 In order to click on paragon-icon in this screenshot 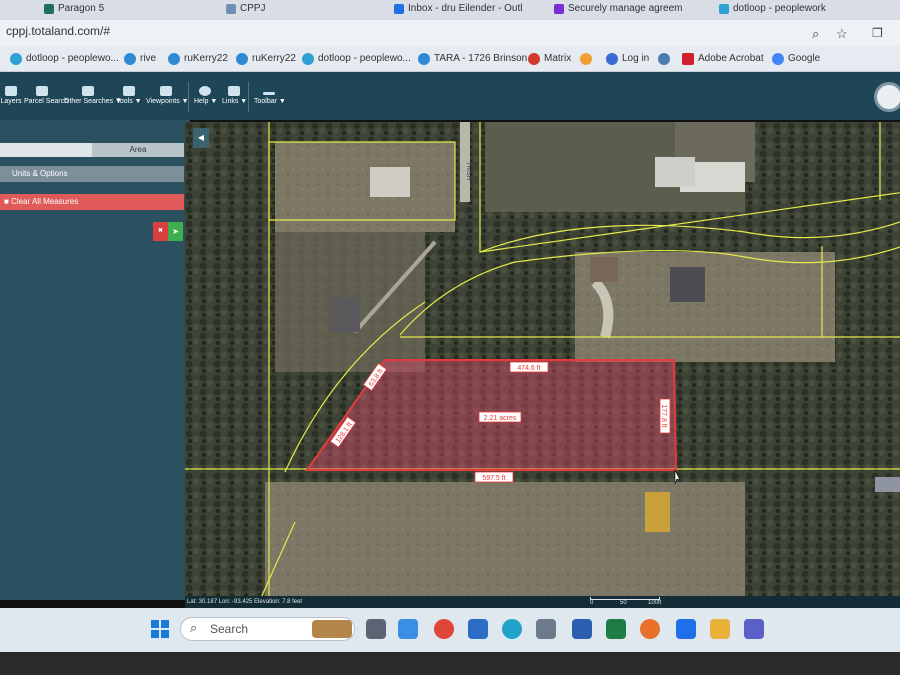, I will do `click(49, 9)`.